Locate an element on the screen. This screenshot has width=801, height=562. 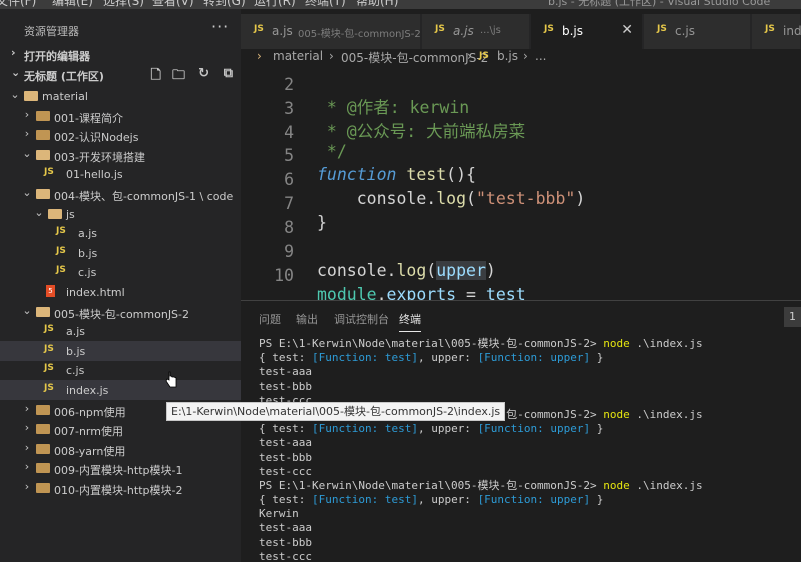
tree-item-label: 009-内置模块-http模块-1 is located at coordinates (118, 471).